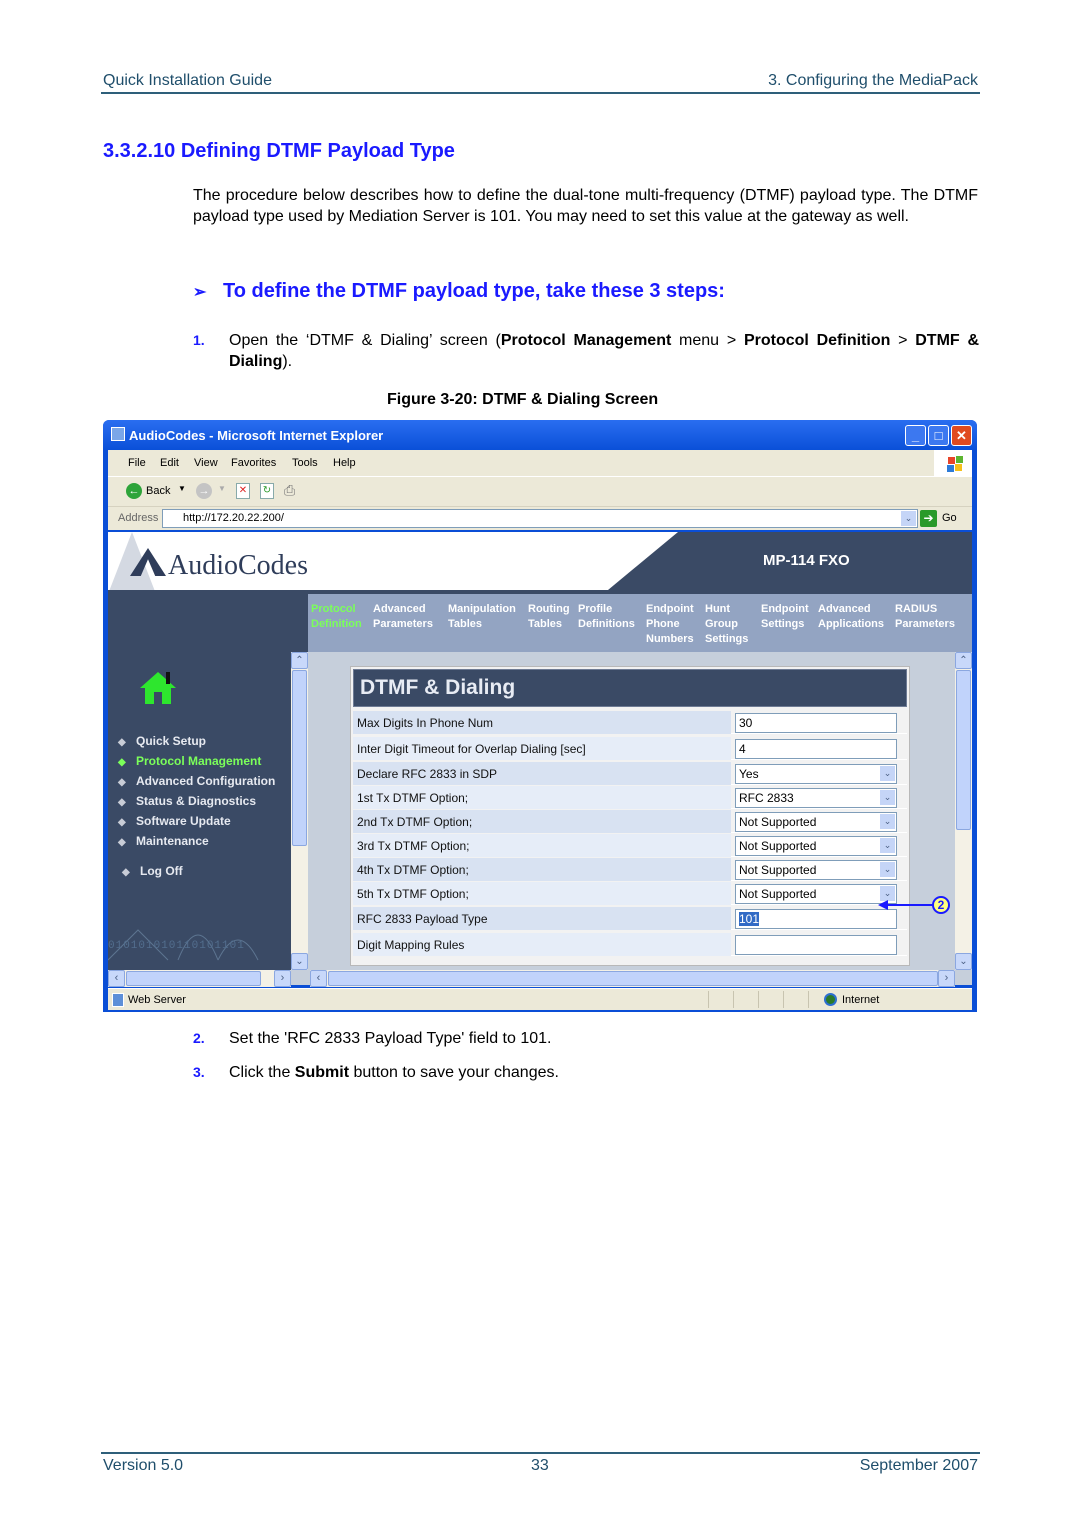  Describe the element at coordinates (630, 797) in the screenshot. I see `field-row: 1st Tx DTMF Option; RFC 2833 ⌄` at that location.